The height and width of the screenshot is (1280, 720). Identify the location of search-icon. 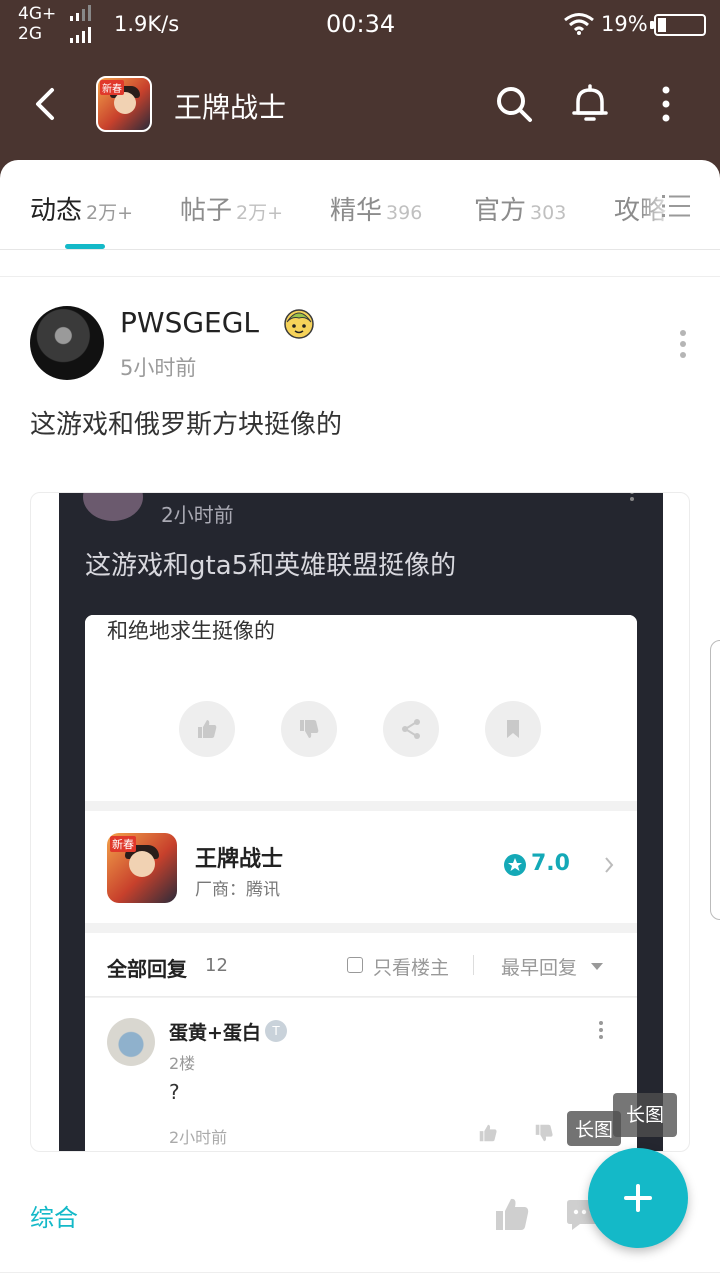
(514, 104).